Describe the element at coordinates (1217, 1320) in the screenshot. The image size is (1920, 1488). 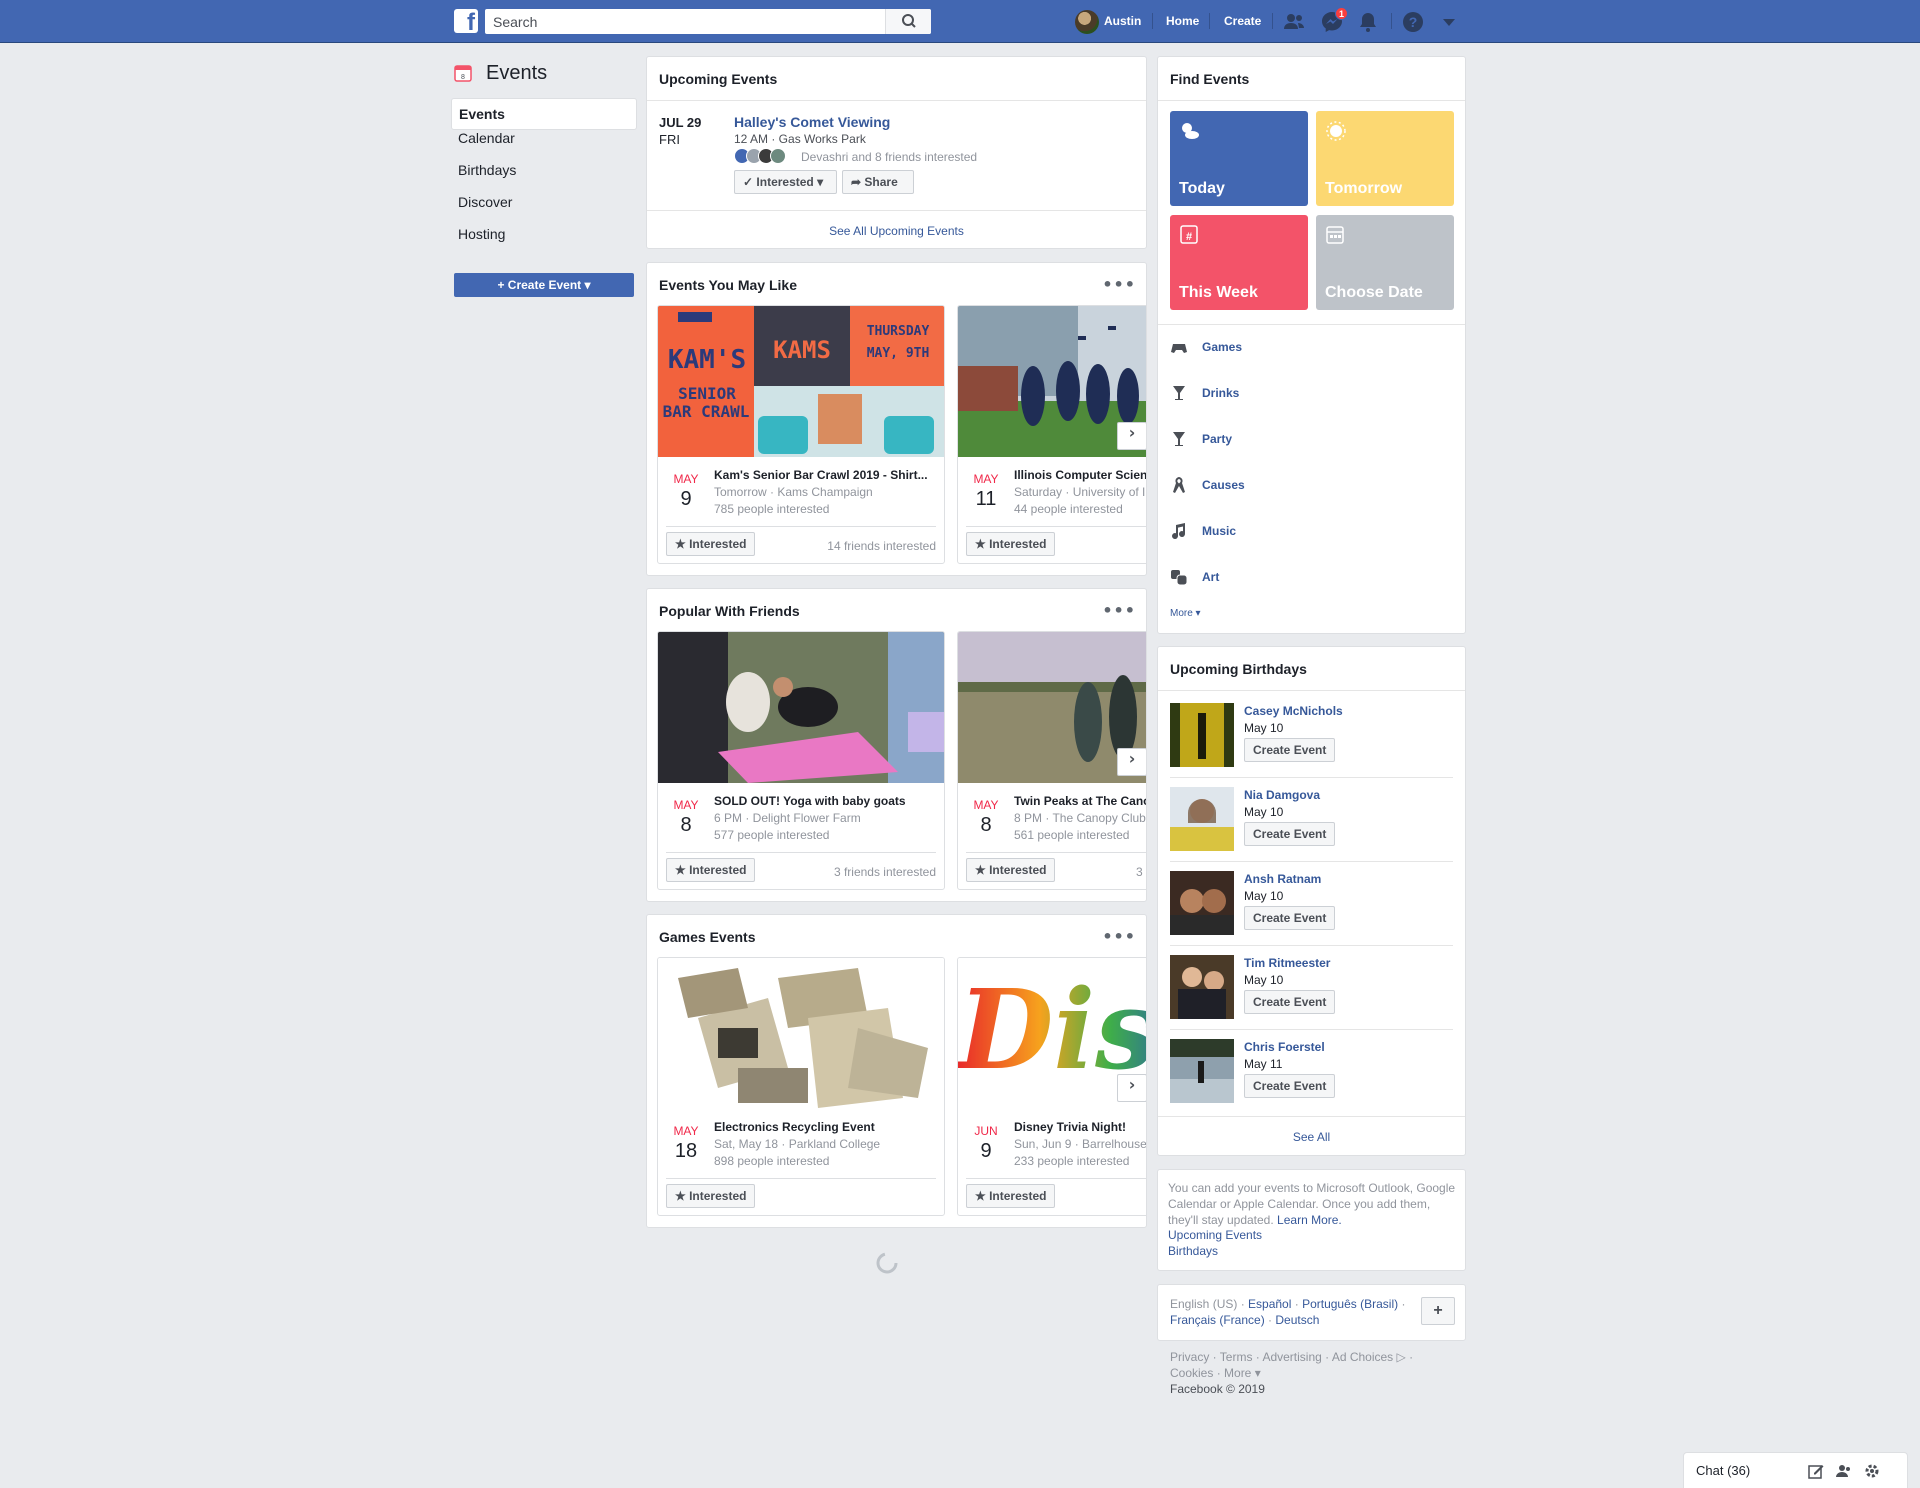
I see `language-french-link: Français (France)` at that location.